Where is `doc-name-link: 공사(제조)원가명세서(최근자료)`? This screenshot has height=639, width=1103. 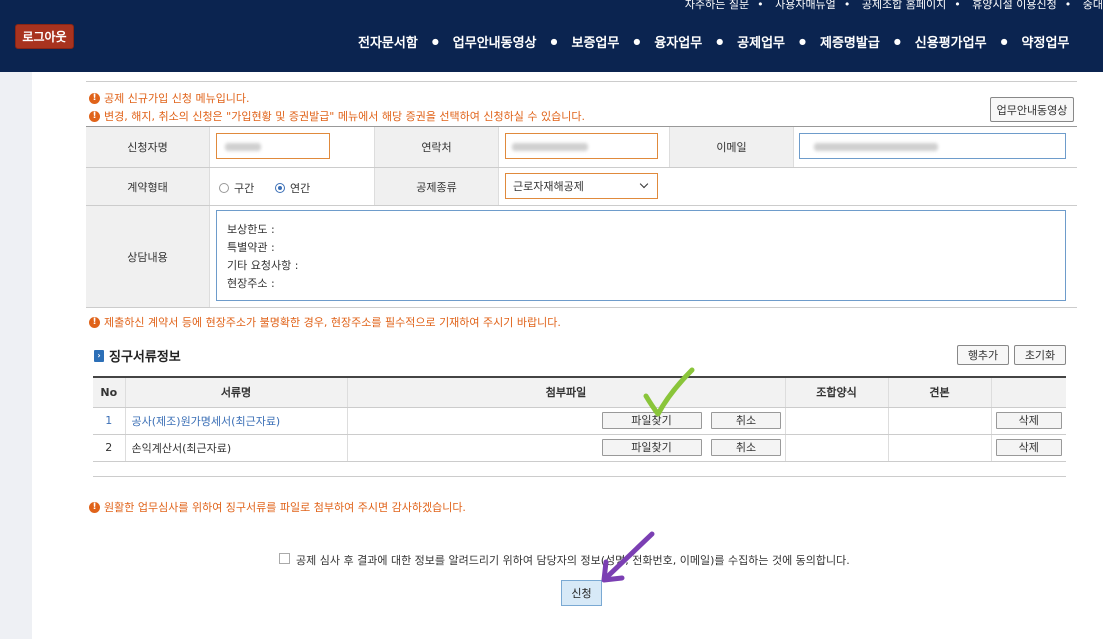 doc-name-link: 공사(제조)원가명세서(최근자료) is located at coordinates (235, 421).